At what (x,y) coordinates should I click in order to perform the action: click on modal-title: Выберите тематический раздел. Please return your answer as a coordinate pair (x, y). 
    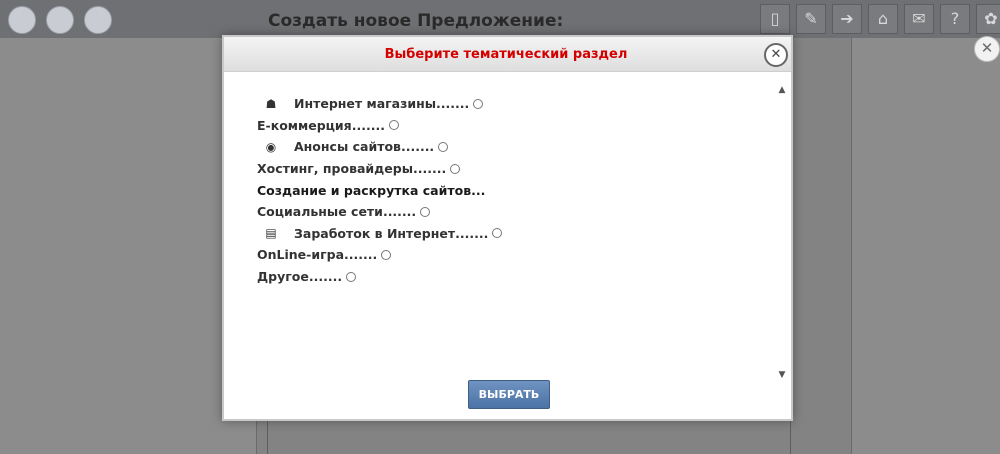
    Looking at the image, I should click on (506, 54).